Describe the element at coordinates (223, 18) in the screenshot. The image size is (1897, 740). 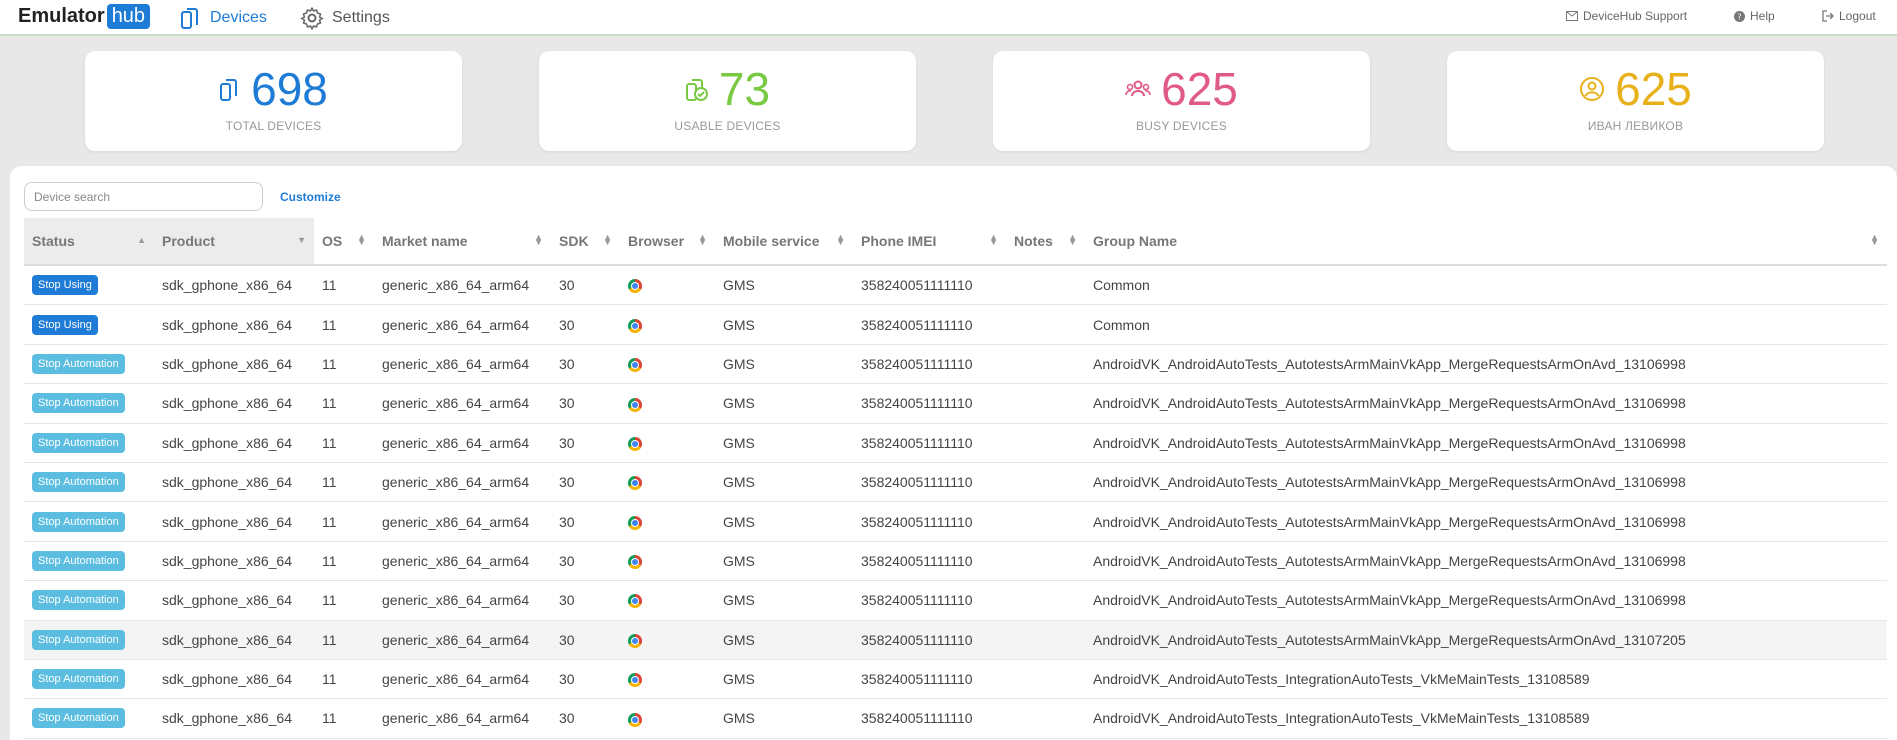
I see `nav-devices: Devices` at that location.